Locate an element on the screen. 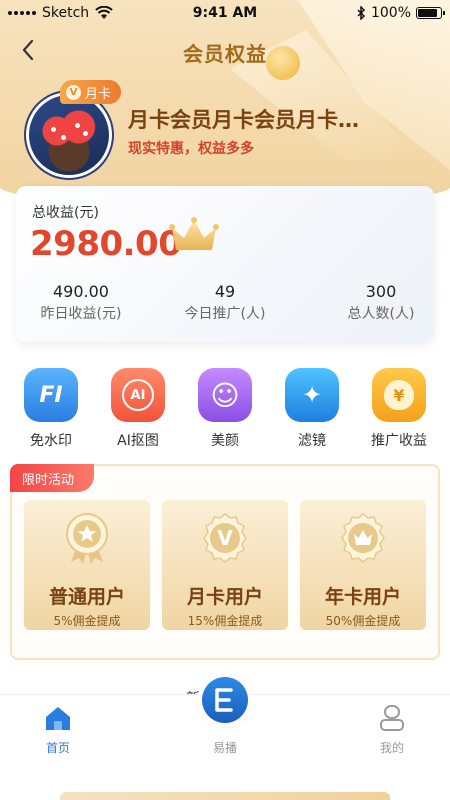 The height and width of the screenshot is (800, 450). membership-badge: V 月卡 is located at coordinates (91, 92).